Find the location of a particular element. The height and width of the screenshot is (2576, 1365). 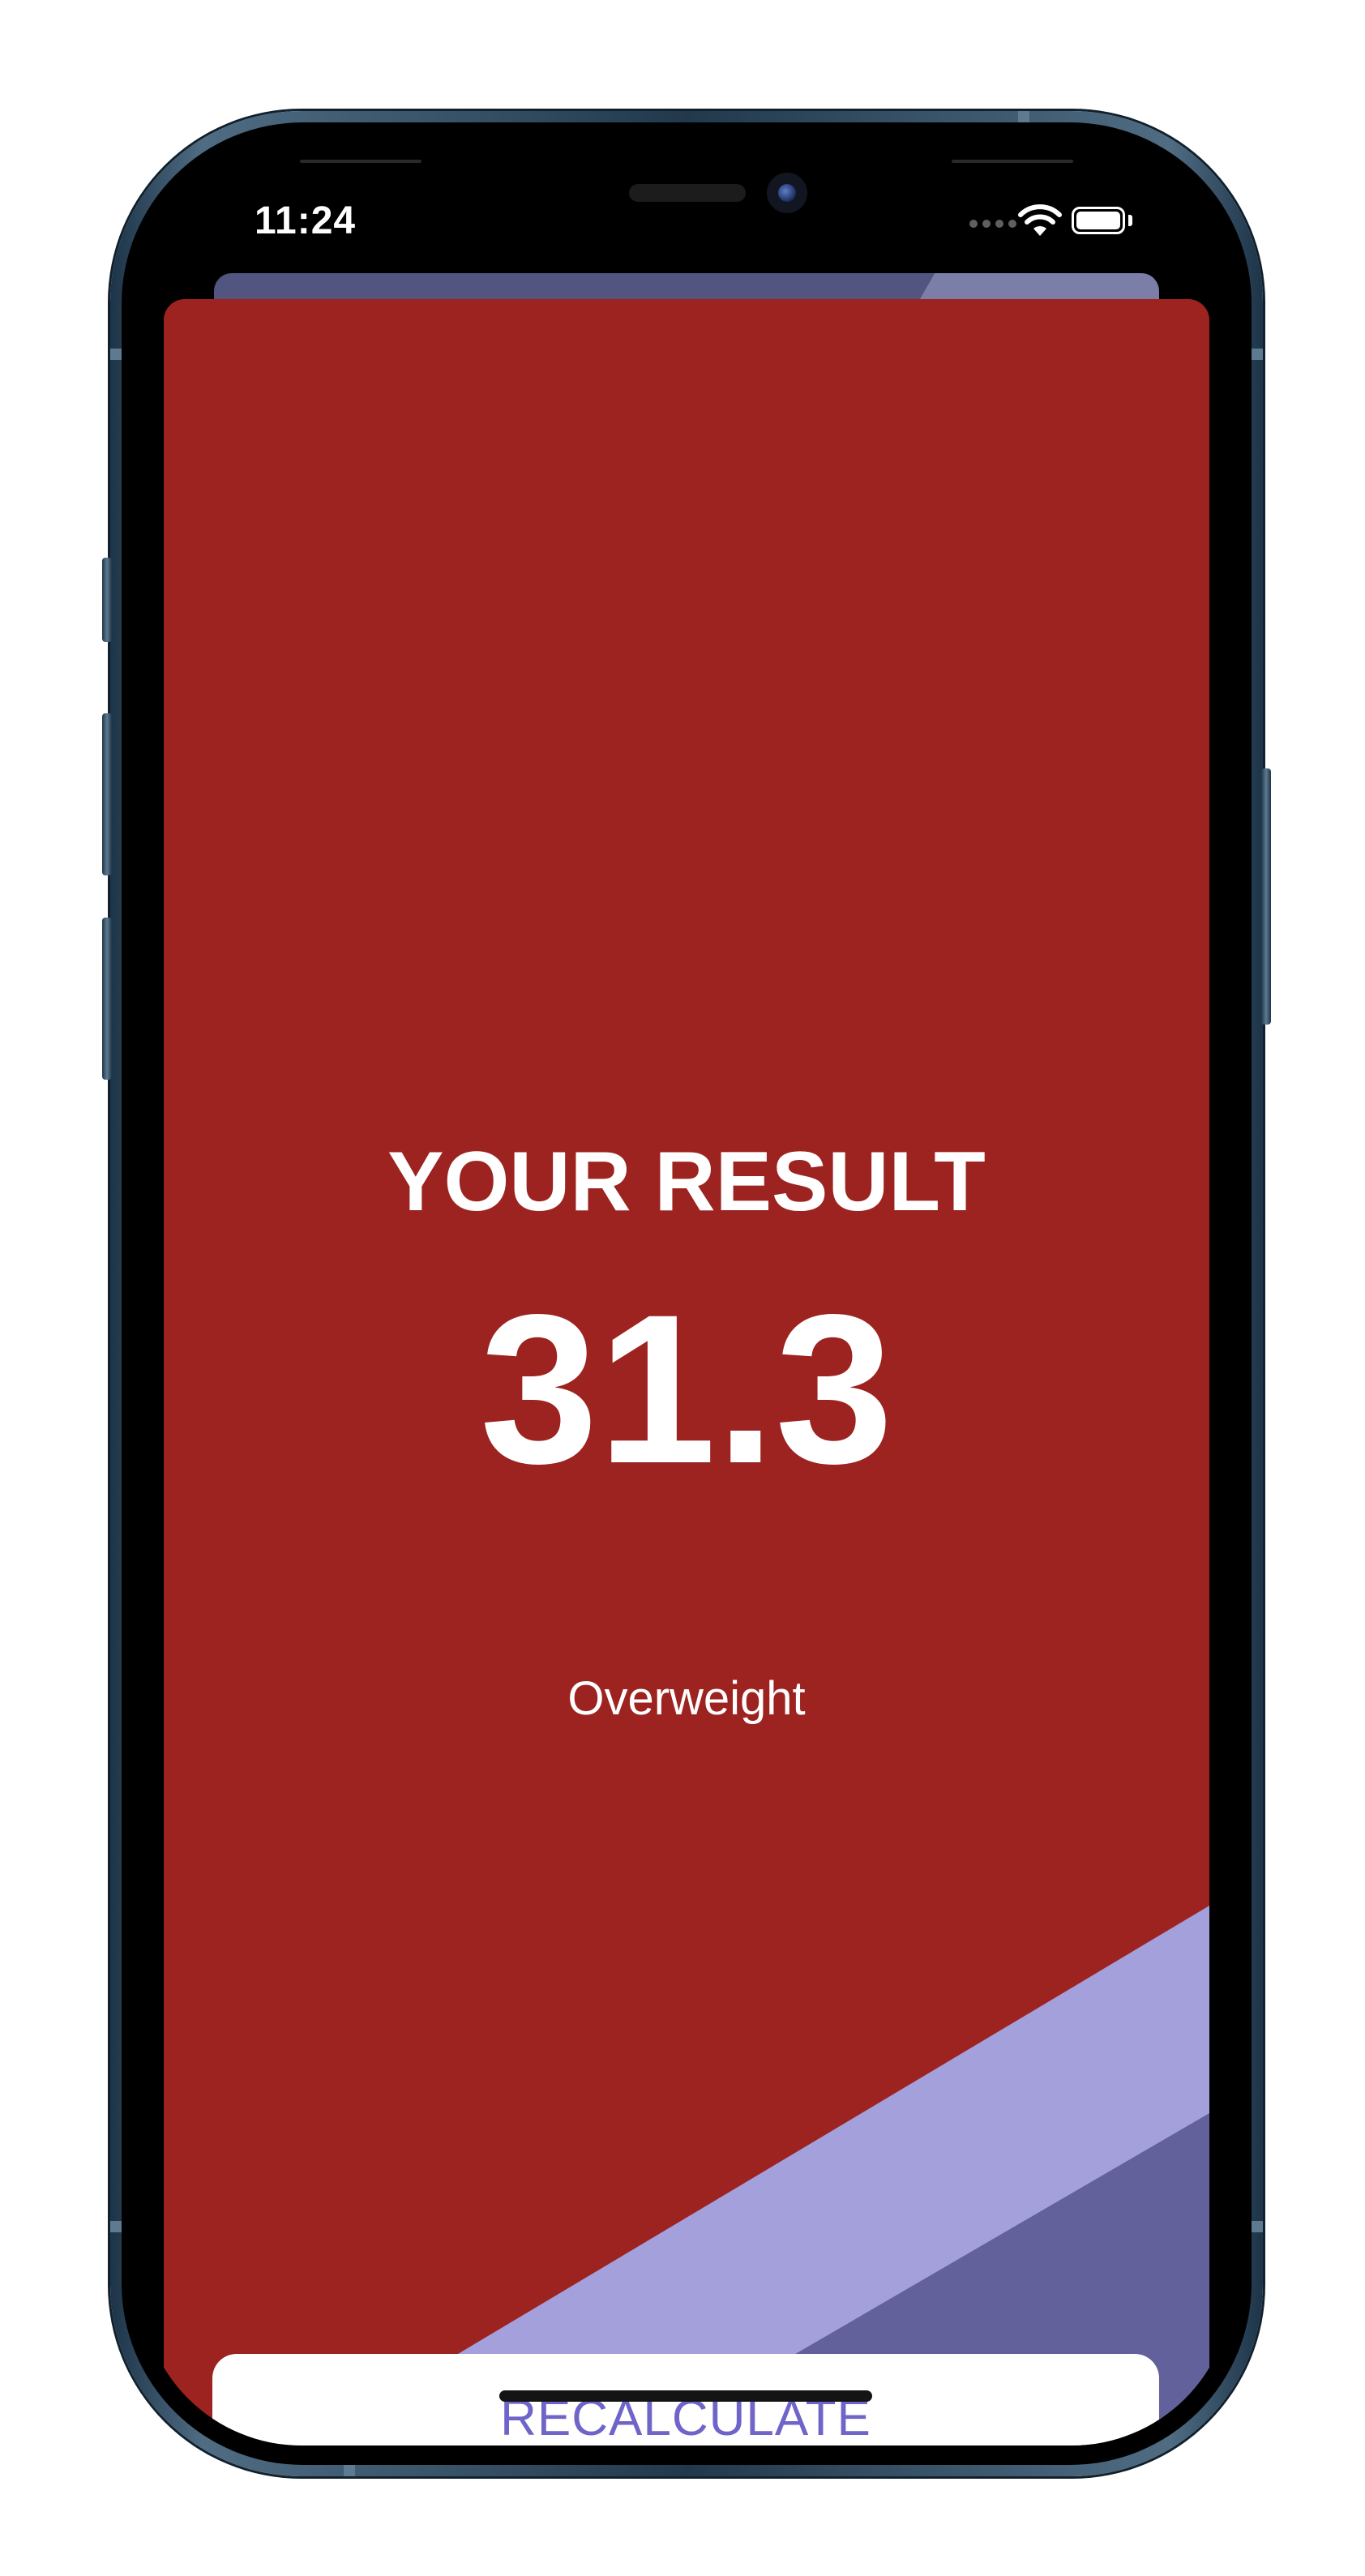

volume-up-button is located at coordinates (107, 794).